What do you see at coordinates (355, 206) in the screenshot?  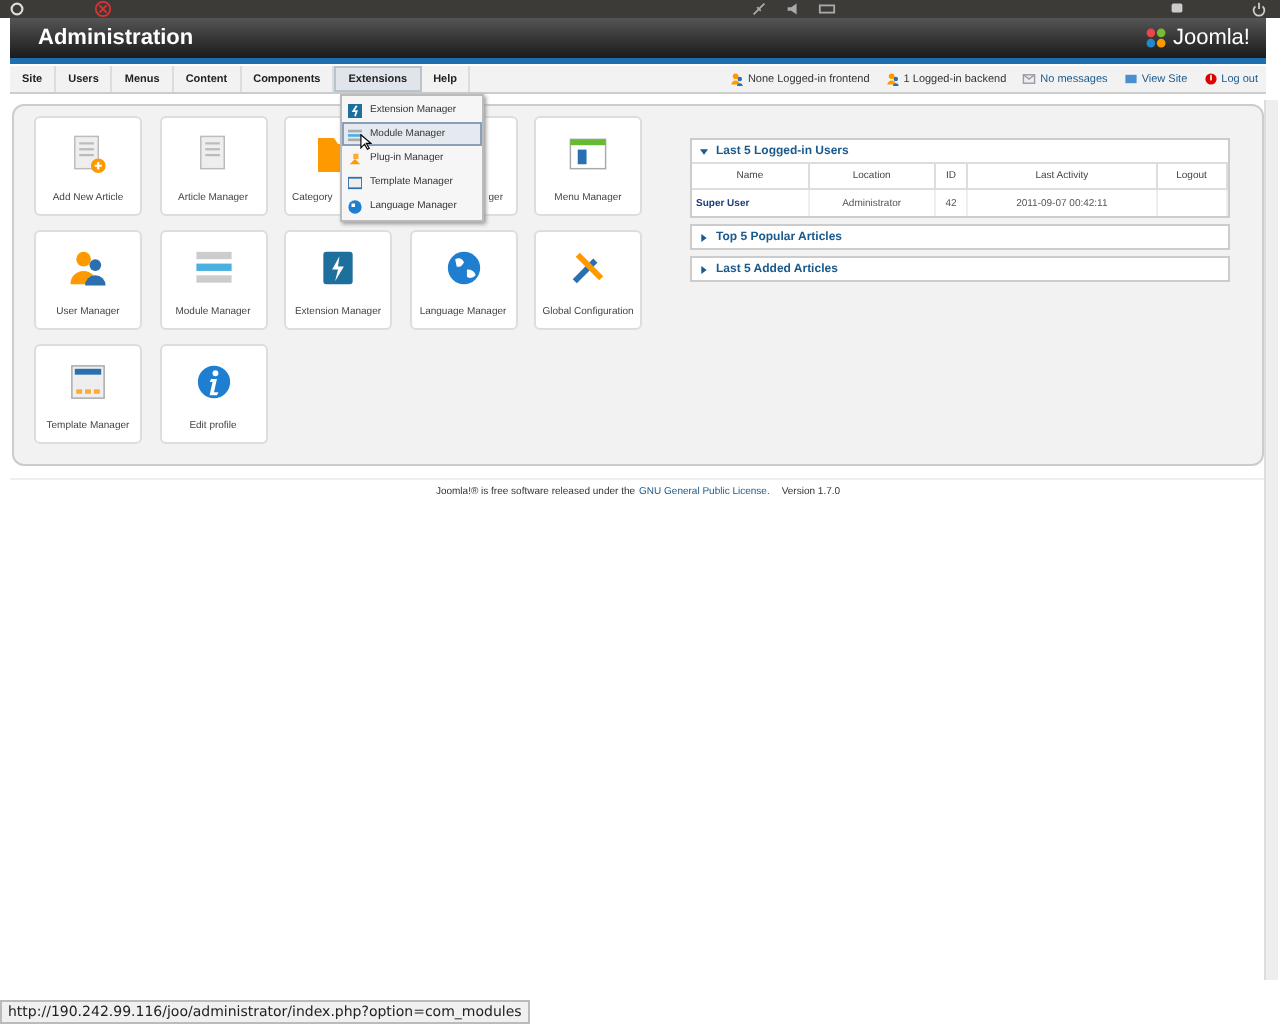 I see `globe-icon` at bounding box center [355, 206].